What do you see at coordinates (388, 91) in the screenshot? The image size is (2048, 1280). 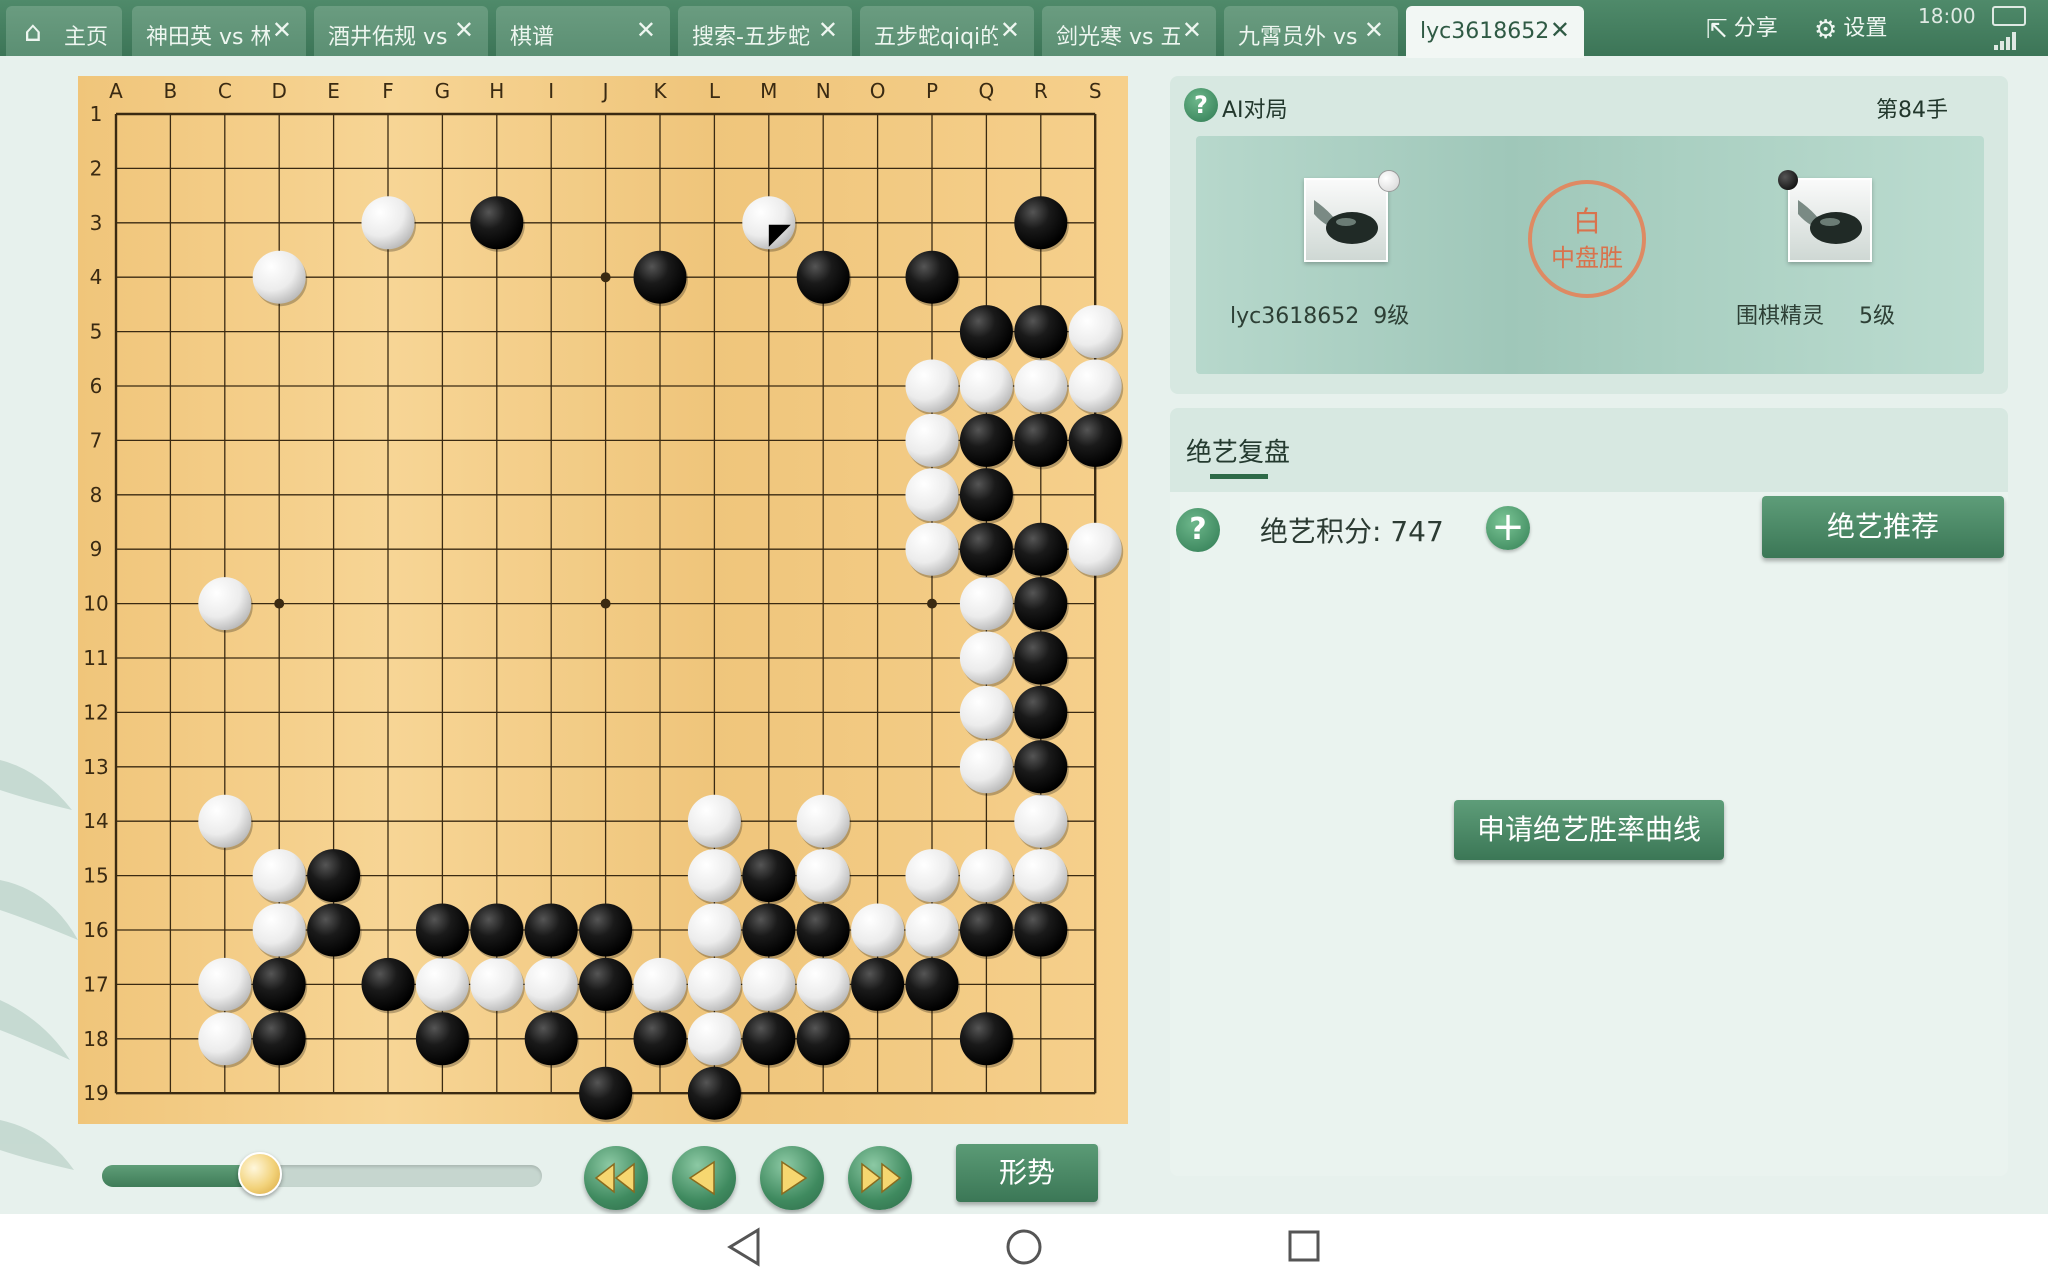 I see `column-label: F` at bounding box center [388, 91].